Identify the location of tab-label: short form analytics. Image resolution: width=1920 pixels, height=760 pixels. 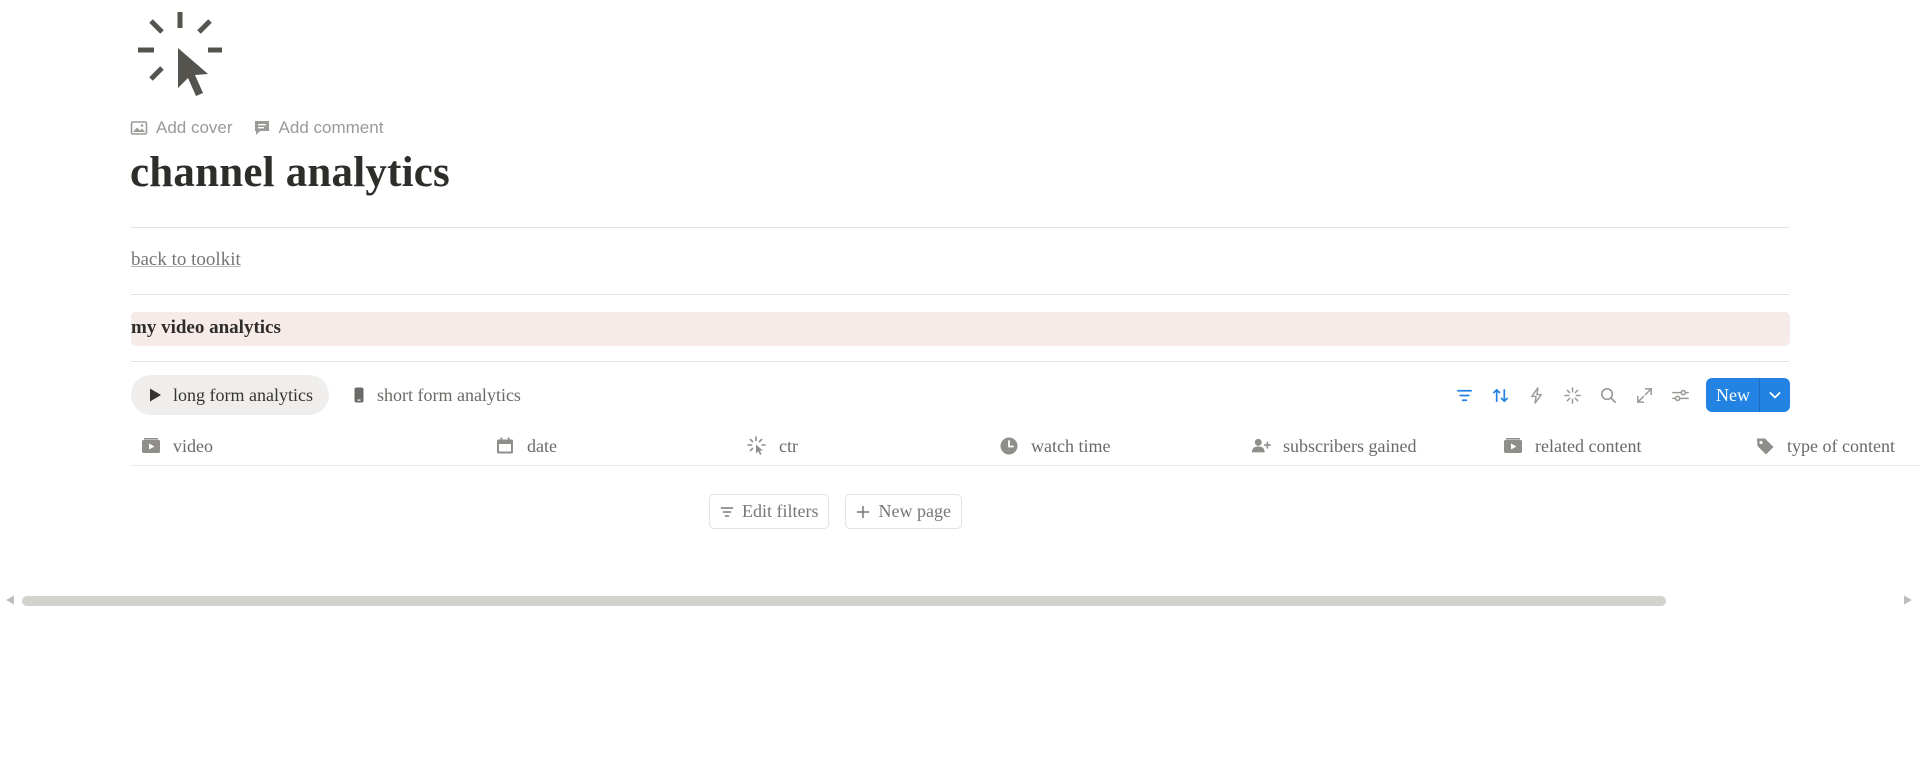
(448, 394).